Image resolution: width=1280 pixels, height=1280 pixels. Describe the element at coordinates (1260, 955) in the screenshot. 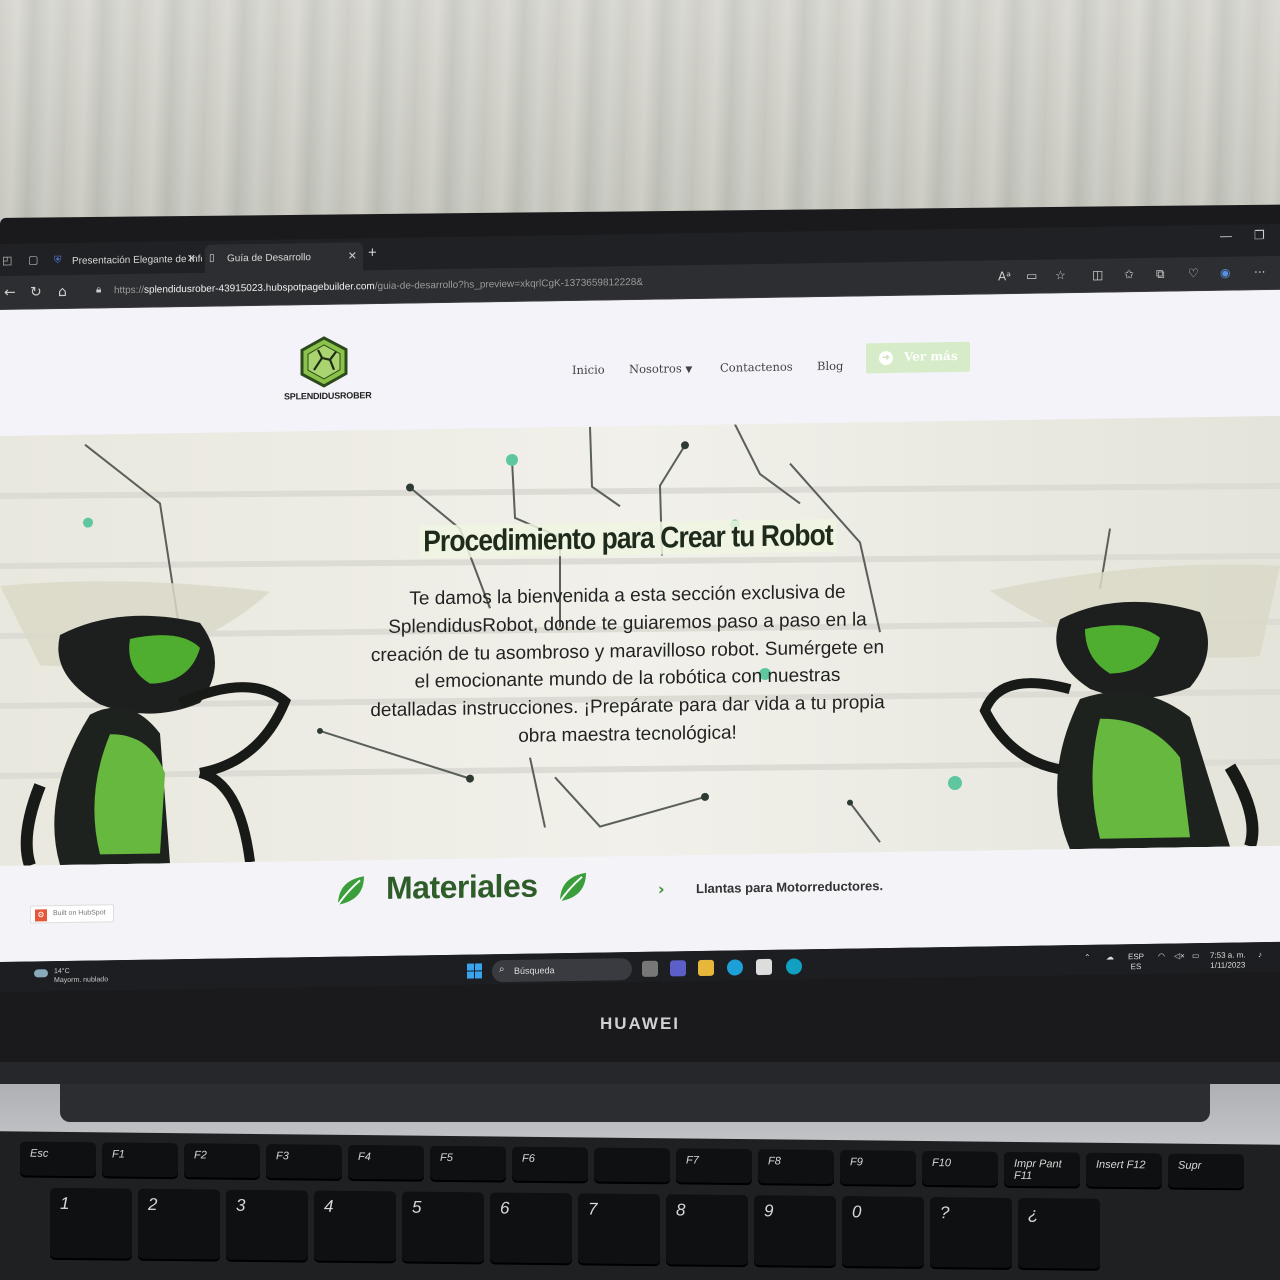

I see `notifications-bell-icon: ♪` at that location.